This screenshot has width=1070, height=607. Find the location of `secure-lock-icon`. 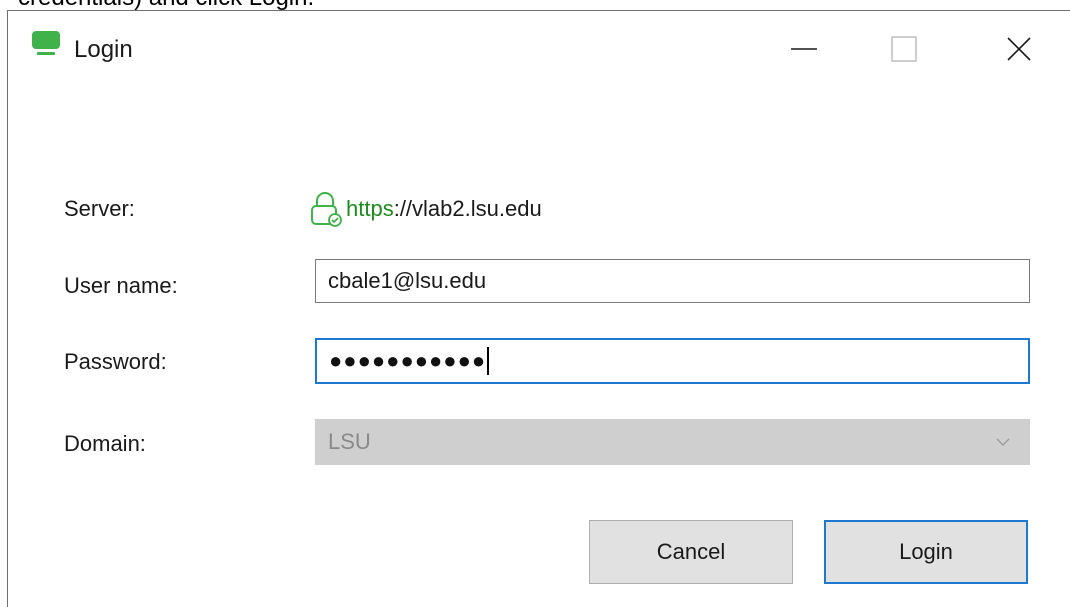

secure-lock-icon is located at coordinates (326, 209).